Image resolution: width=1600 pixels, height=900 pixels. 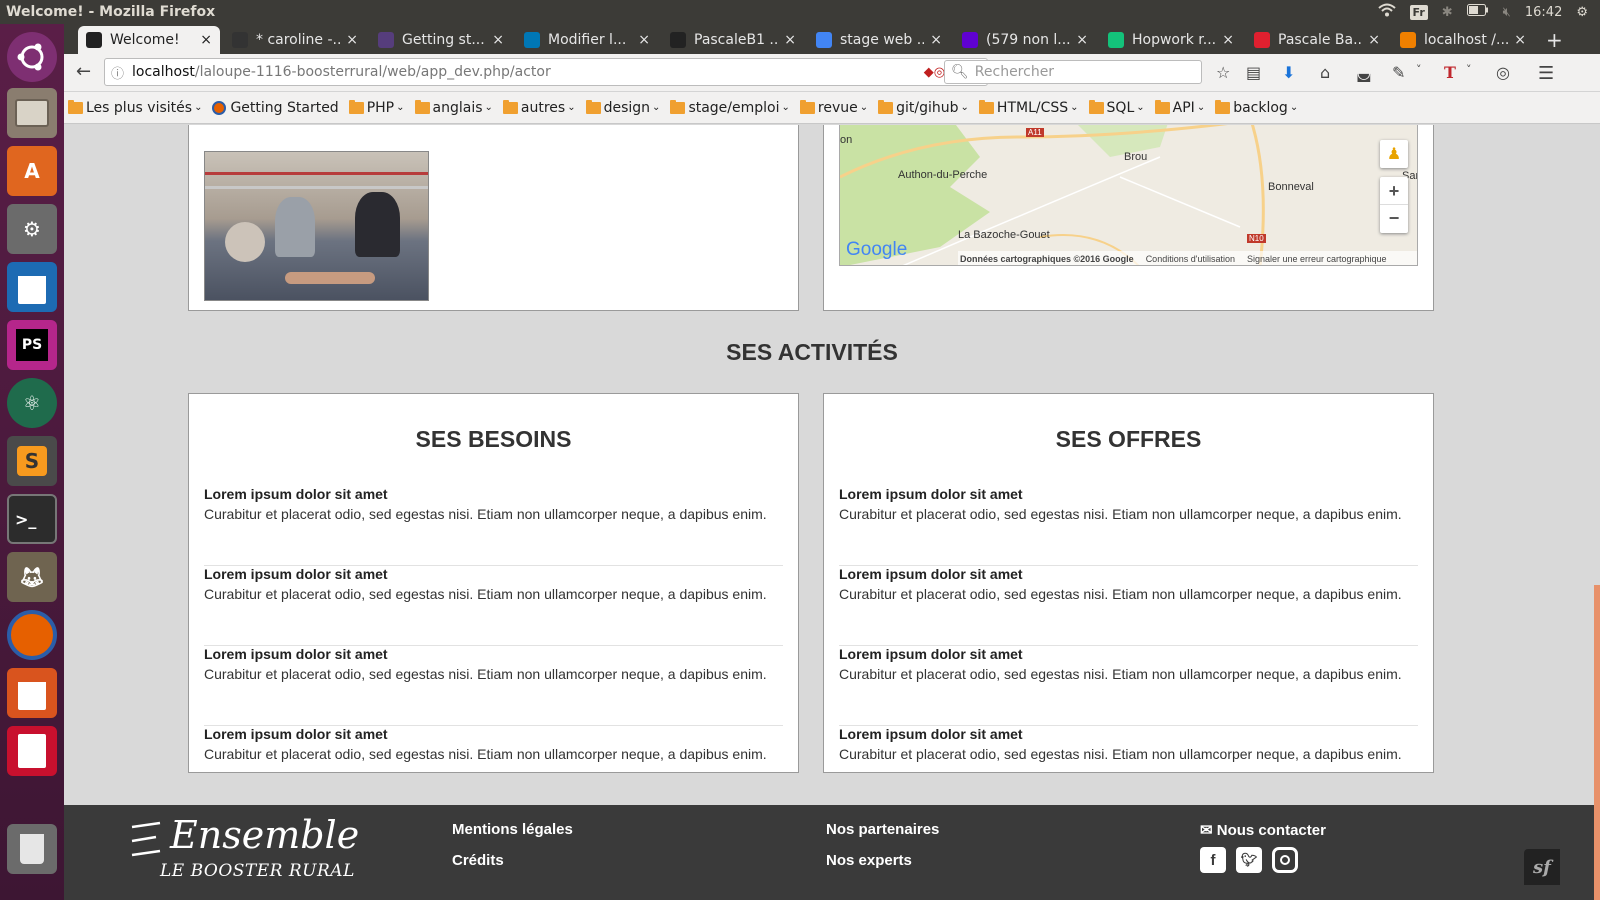 I want to click on trash-icon, so click(x=32, y=849).